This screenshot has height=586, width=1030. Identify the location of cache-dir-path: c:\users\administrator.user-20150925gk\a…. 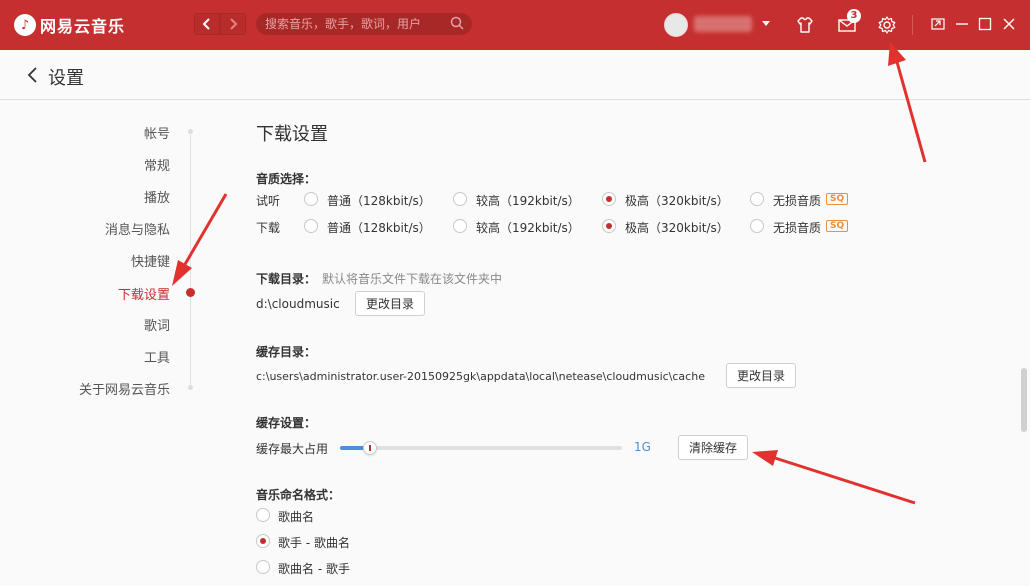
(480, 376).